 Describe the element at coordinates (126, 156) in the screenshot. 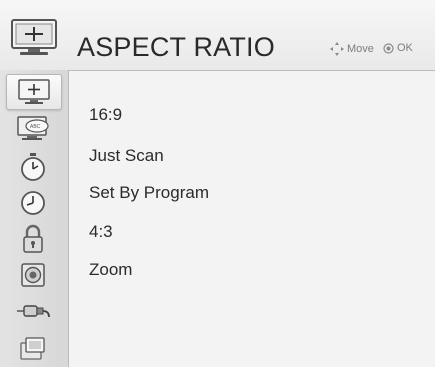

I see `option-just-scan: Just Scan` at that location.